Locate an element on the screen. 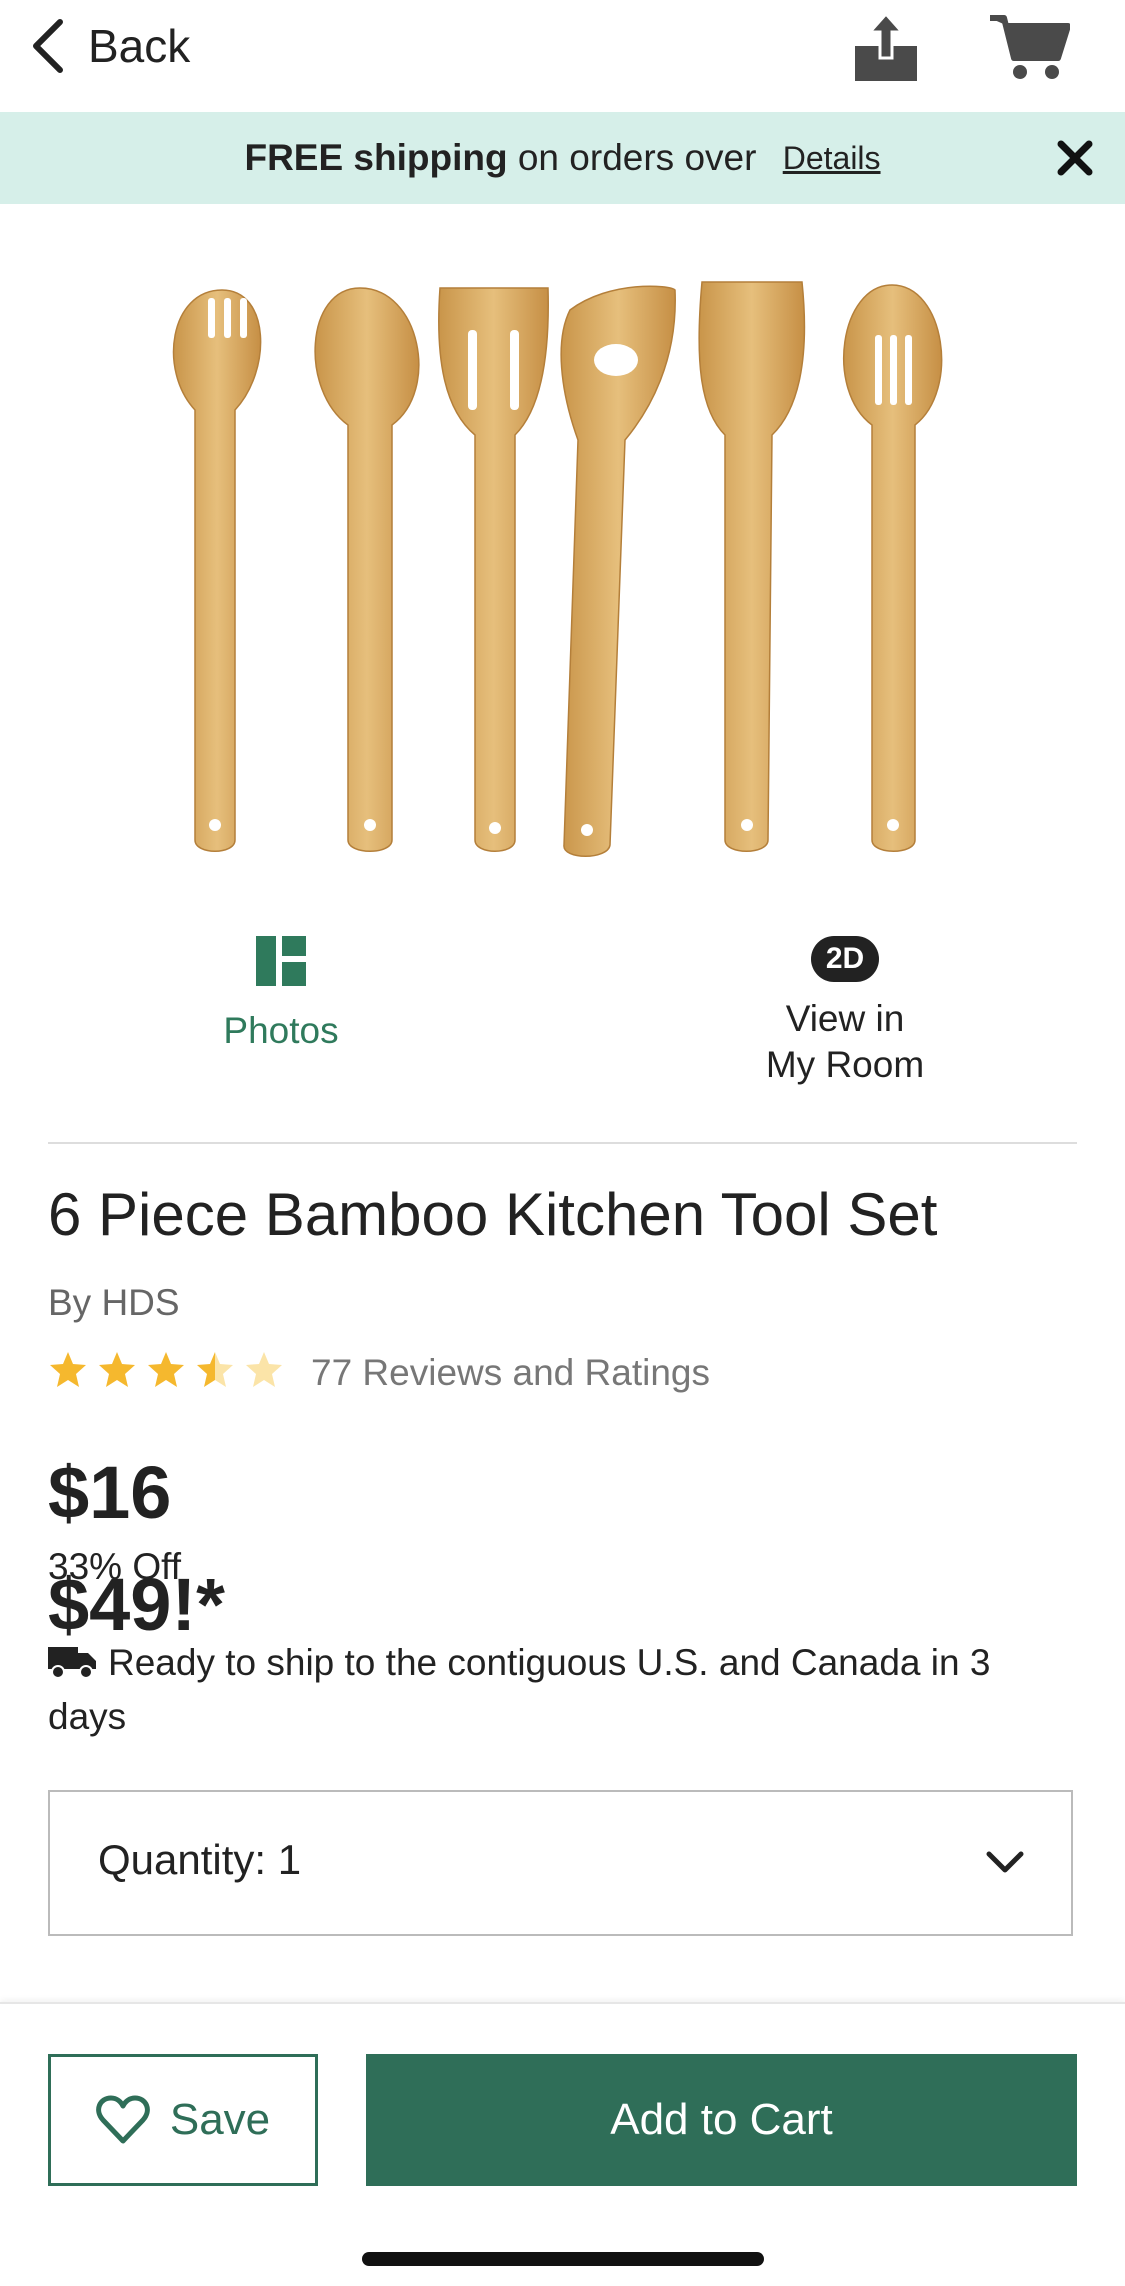  rating-row: 77 Reviews and Ratings is located at coordinates (379, 1372).